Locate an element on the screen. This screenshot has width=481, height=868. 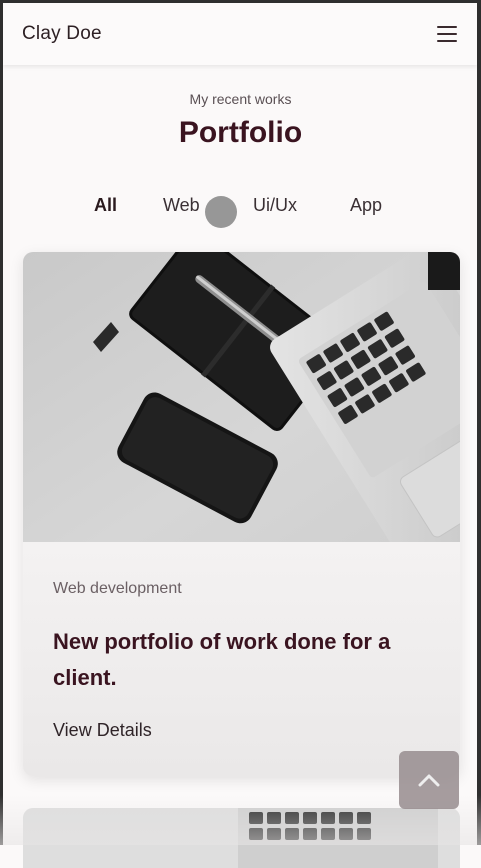
filter-uiux: Ui/Ux is located at coordinates (275, 205).